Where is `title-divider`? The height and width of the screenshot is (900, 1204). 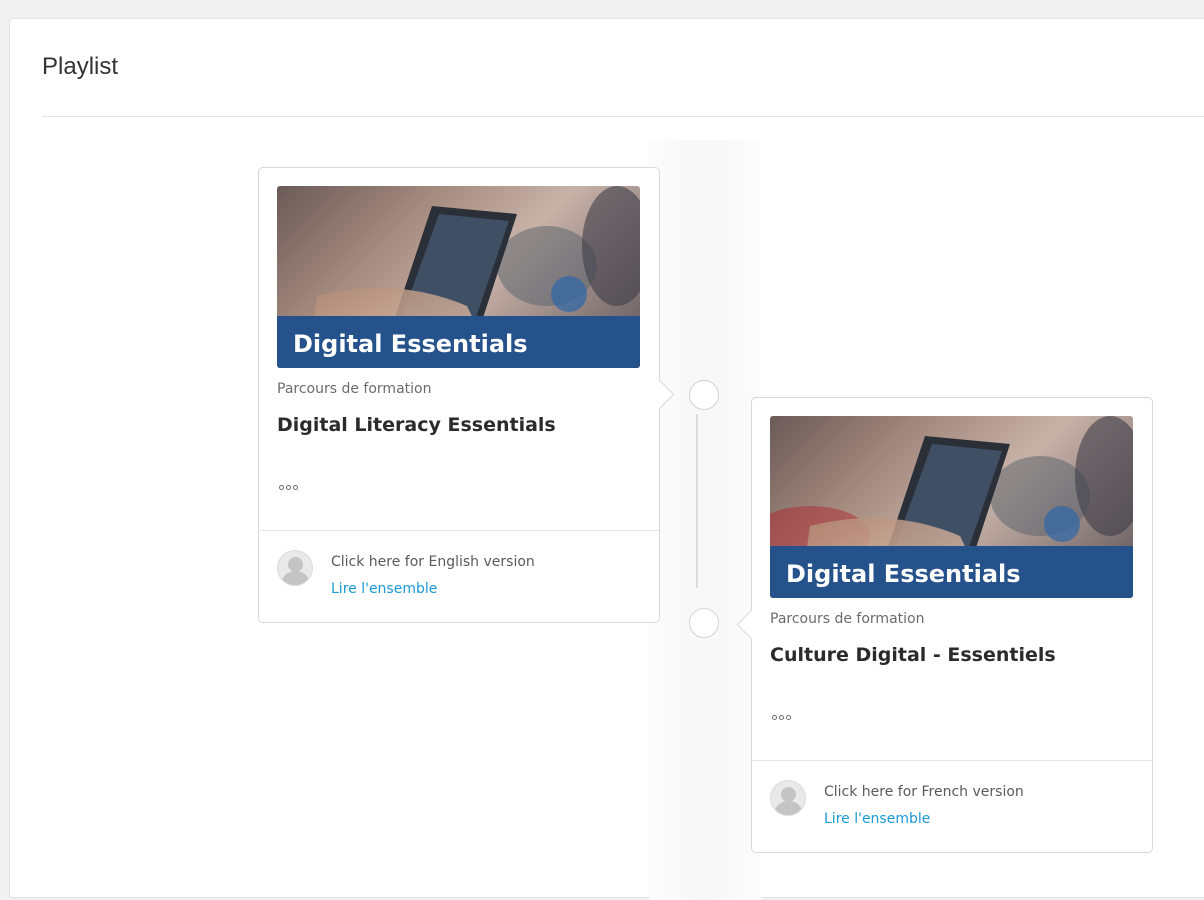 title-divider is located at coordinates (623, 116).